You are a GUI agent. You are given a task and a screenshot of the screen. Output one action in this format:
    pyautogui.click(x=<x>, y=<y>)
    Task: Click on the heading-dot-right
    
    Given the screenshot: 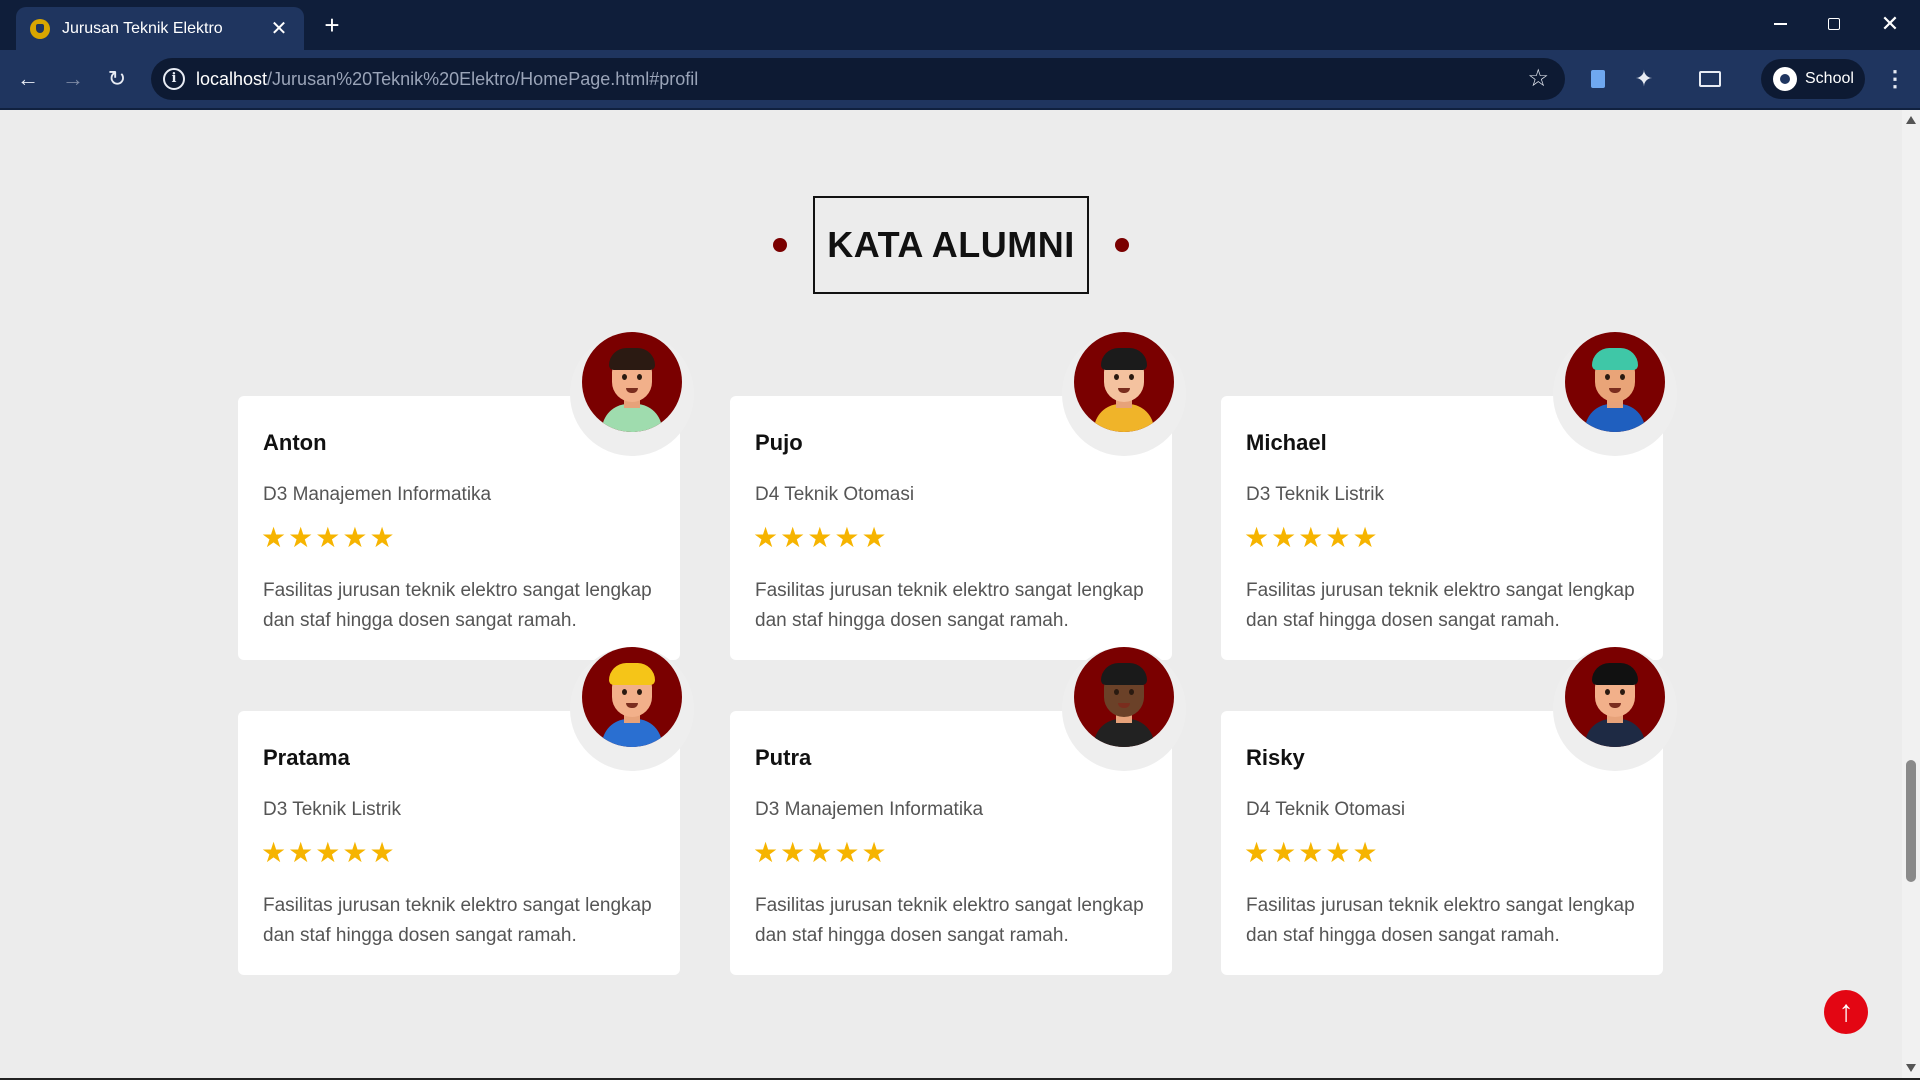 What is the action you would take?
    pyautogui.click(x=1122, y=245)
    